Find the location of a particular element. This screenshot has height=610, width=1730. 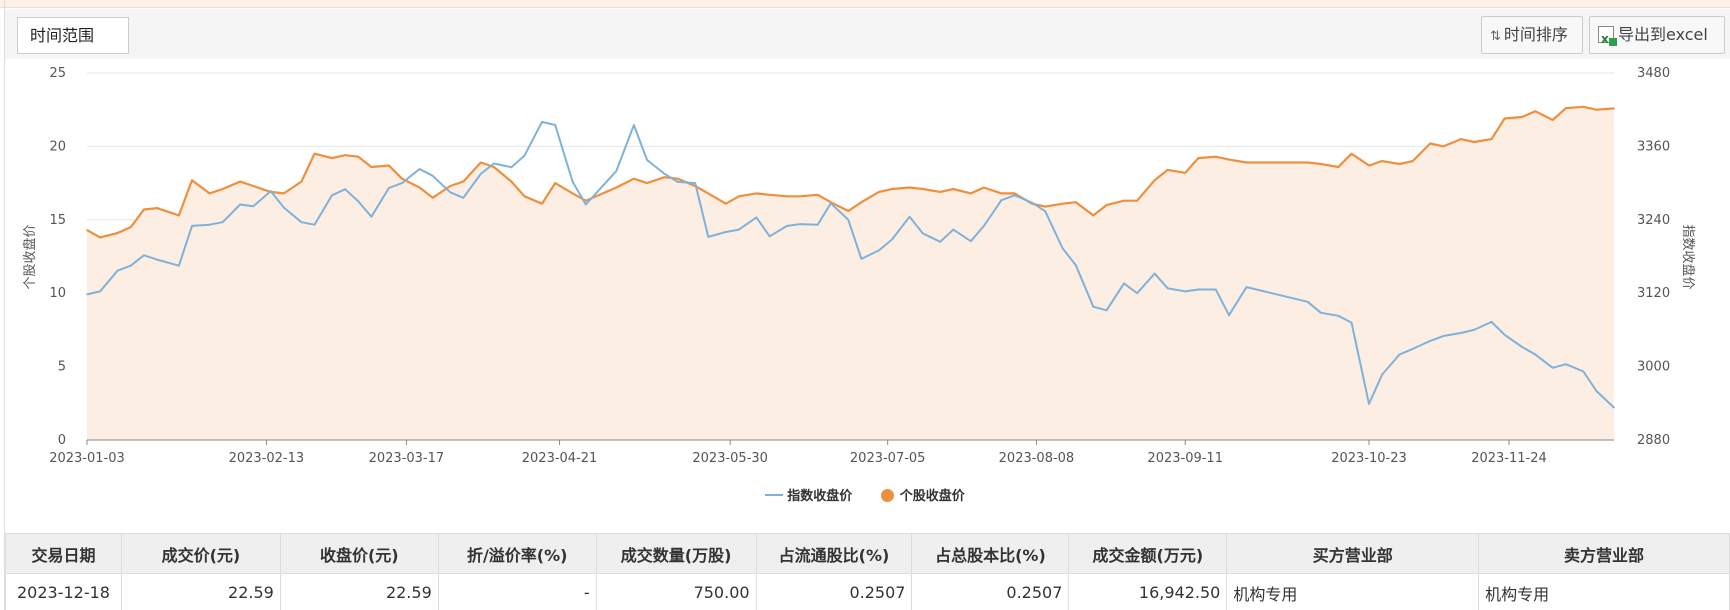

header-premium-rate: 折/溢价率(%) is located at coordinates (517, 553).